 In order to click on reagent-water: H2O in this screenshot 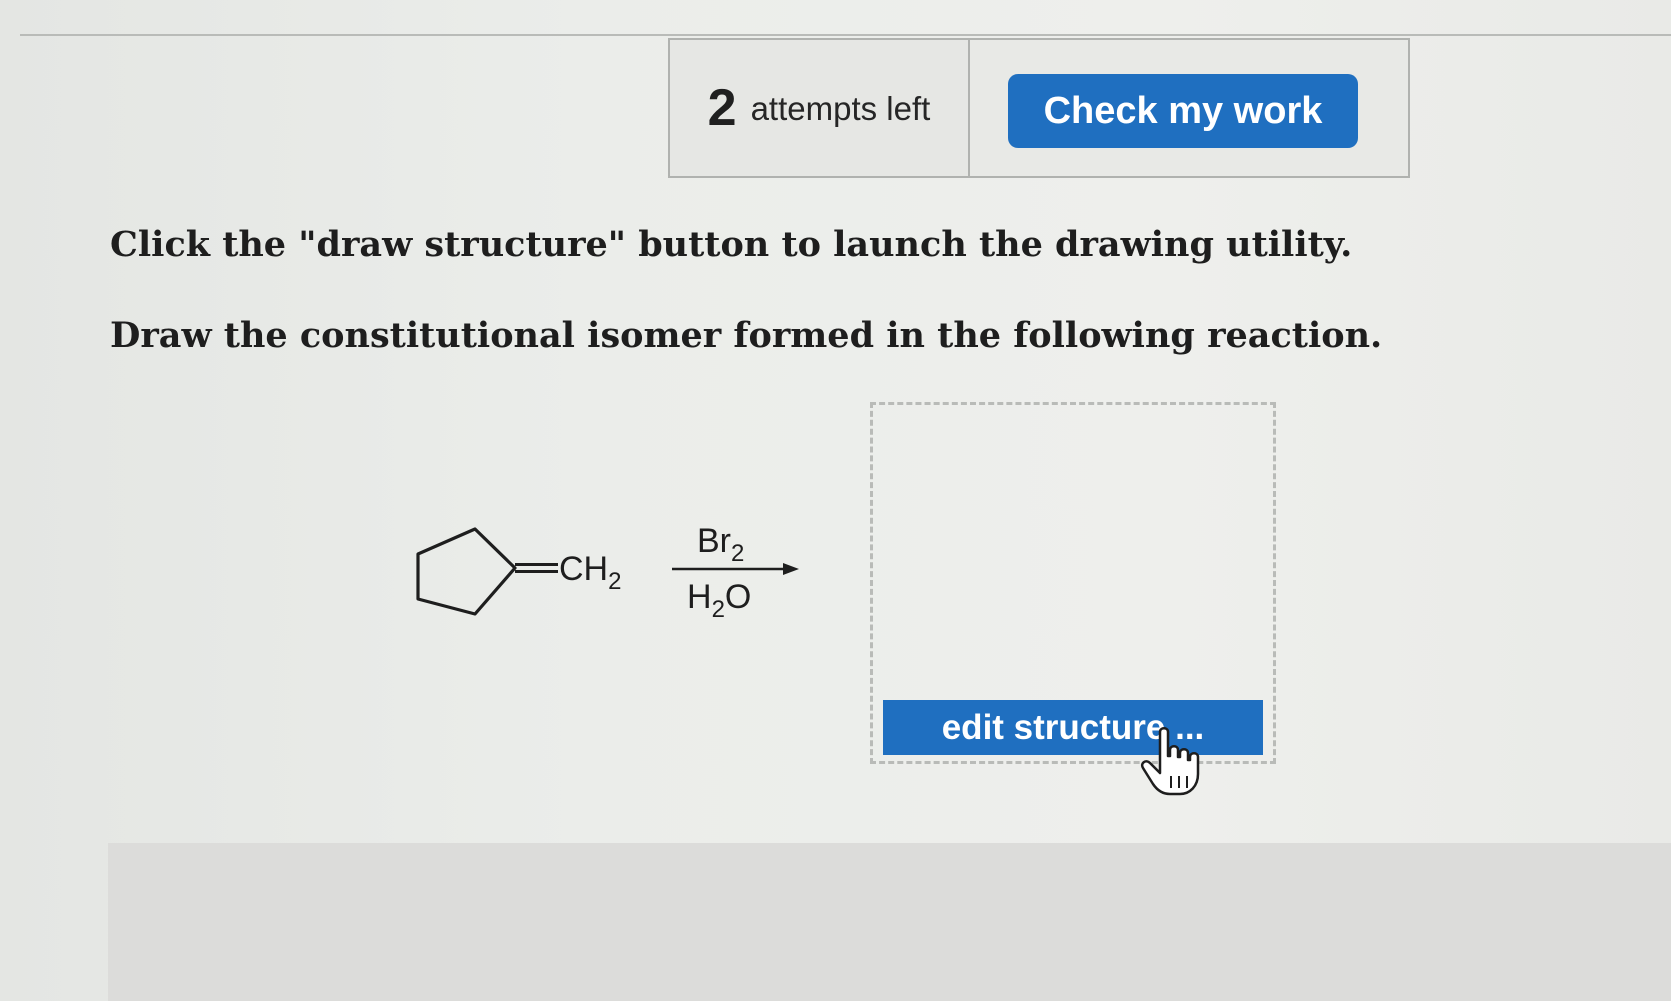, I will do `click(719, 600)`.